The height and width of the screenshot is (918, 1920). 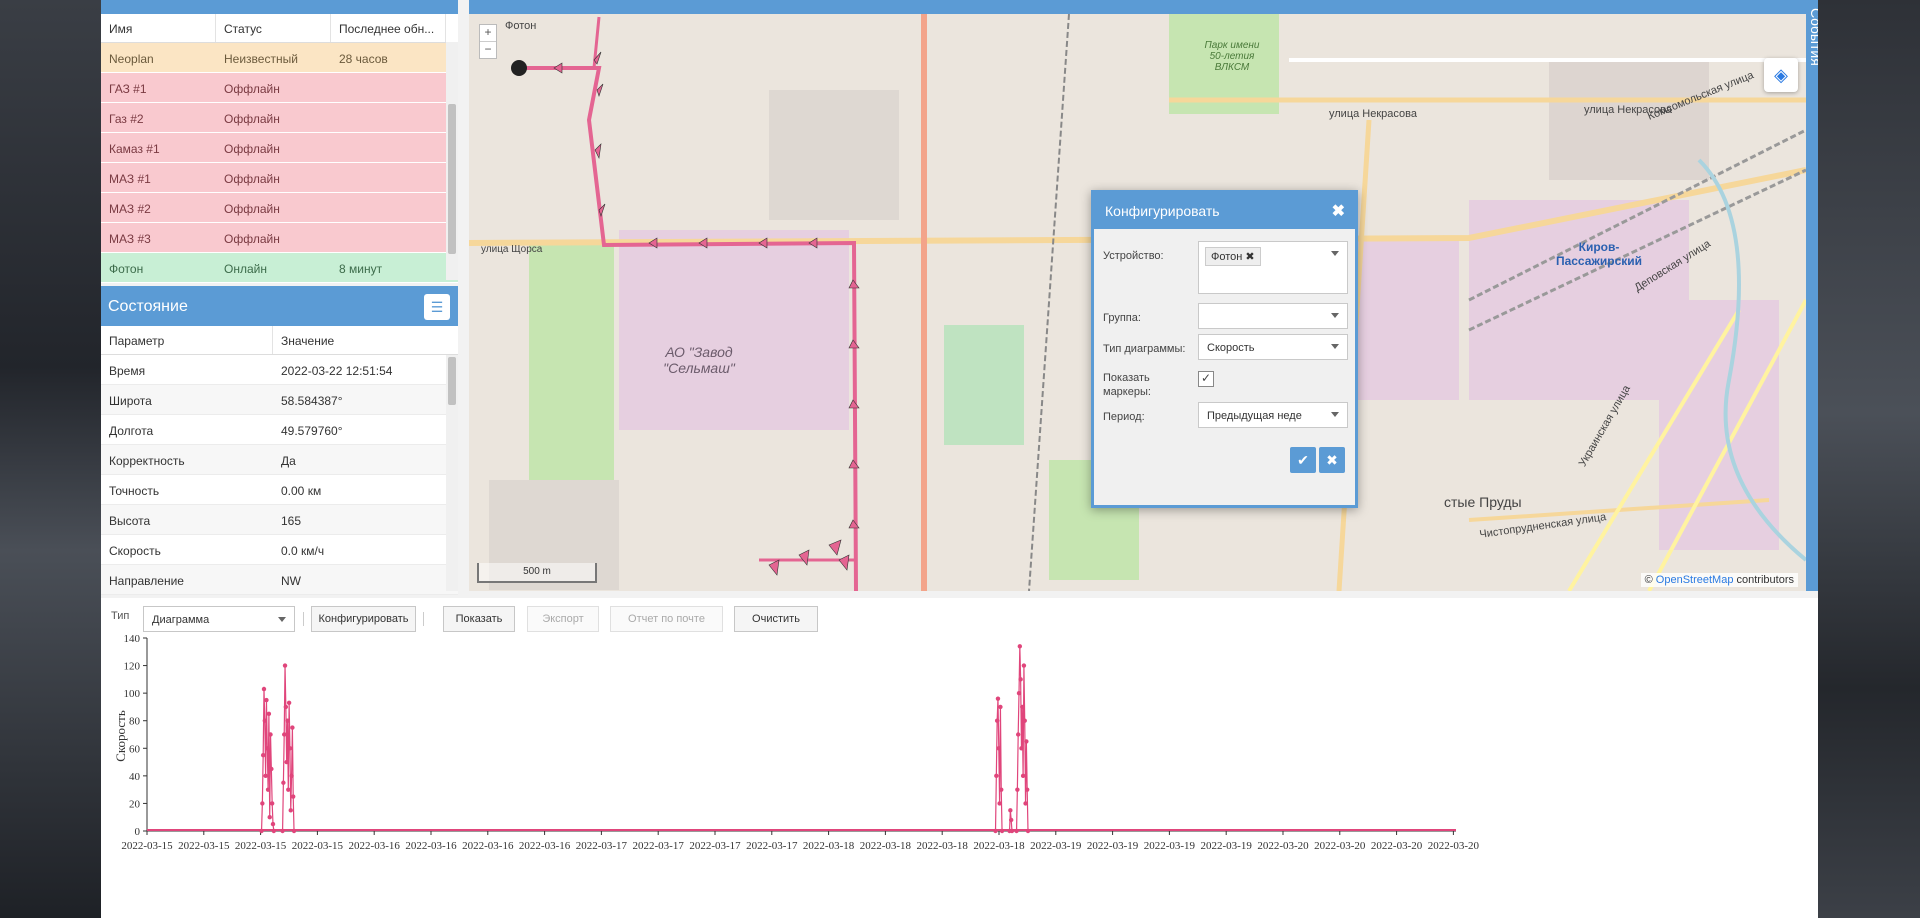 What do you see at coordinates (1813, 37) in the screenshot?
I see `events-title: События` at bounding box center [1813, 37].